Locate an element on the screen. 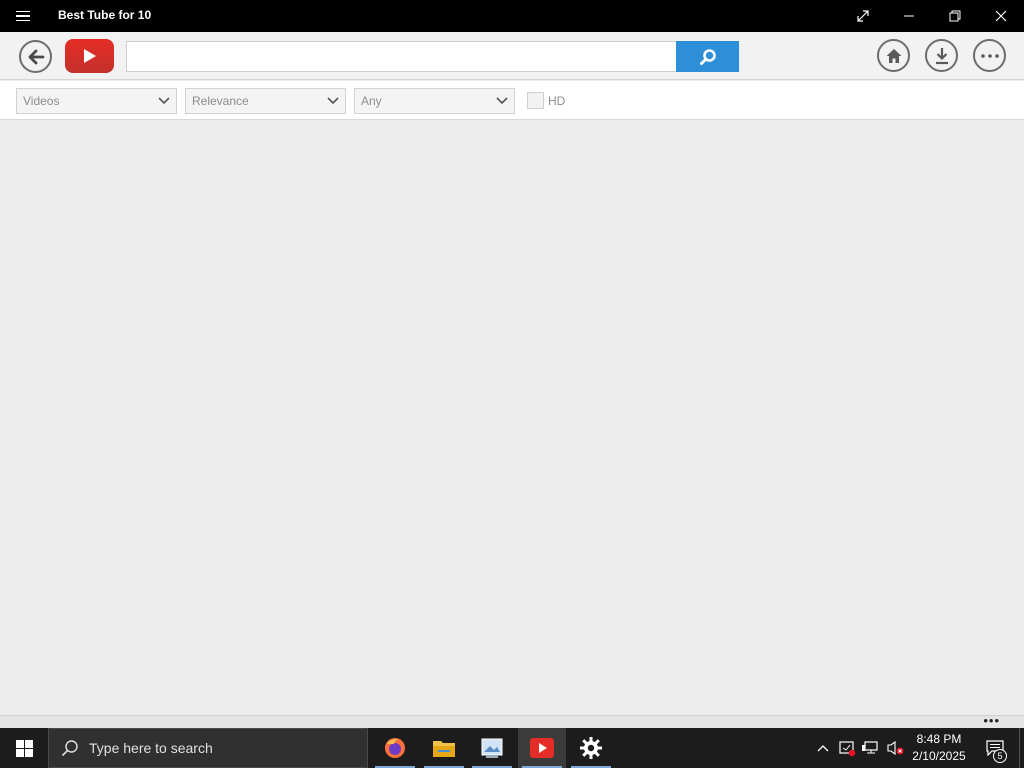  app-toolbar is located at coordinates (512, 56).